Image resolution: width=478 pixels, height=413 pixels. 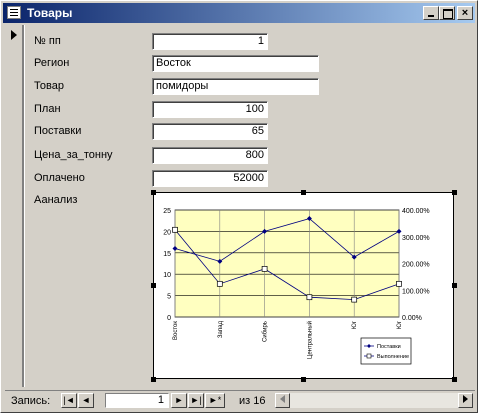 I want to click on resize-handle-r, so click(x=454, y=285).